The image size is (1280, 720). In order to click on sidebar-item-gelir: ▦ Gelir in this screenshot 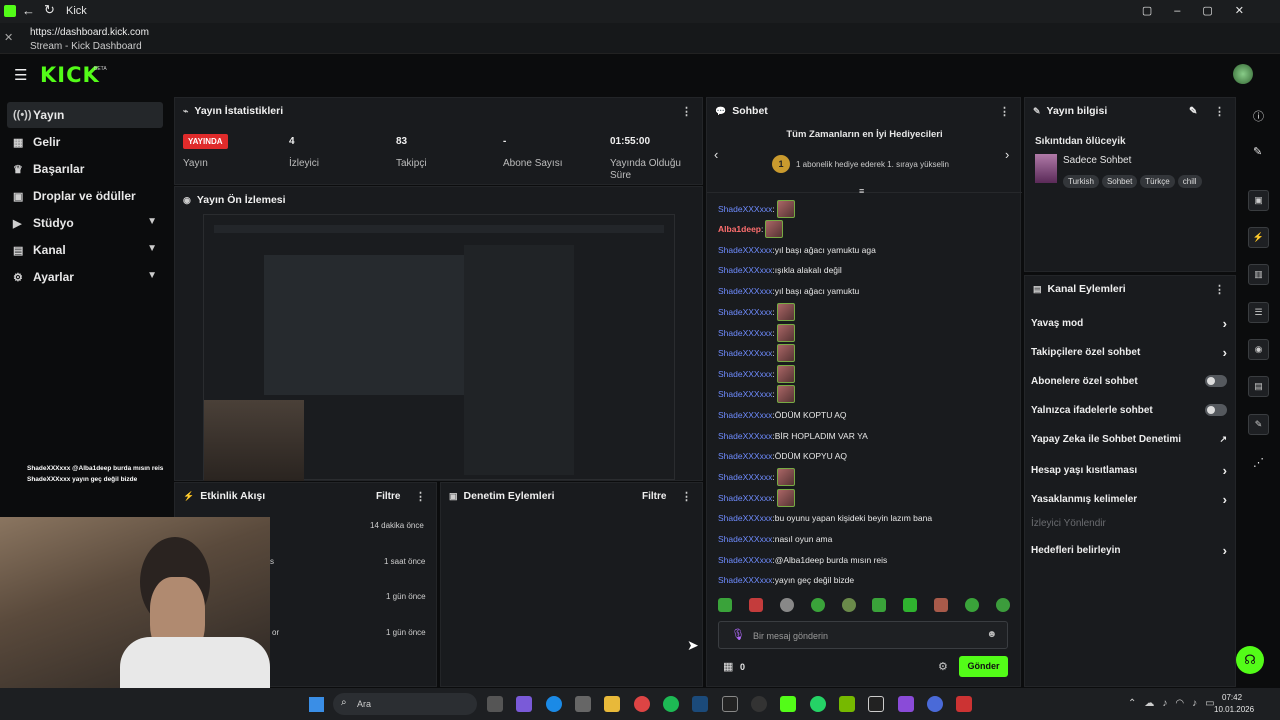, I will do `click(85, 142)`.